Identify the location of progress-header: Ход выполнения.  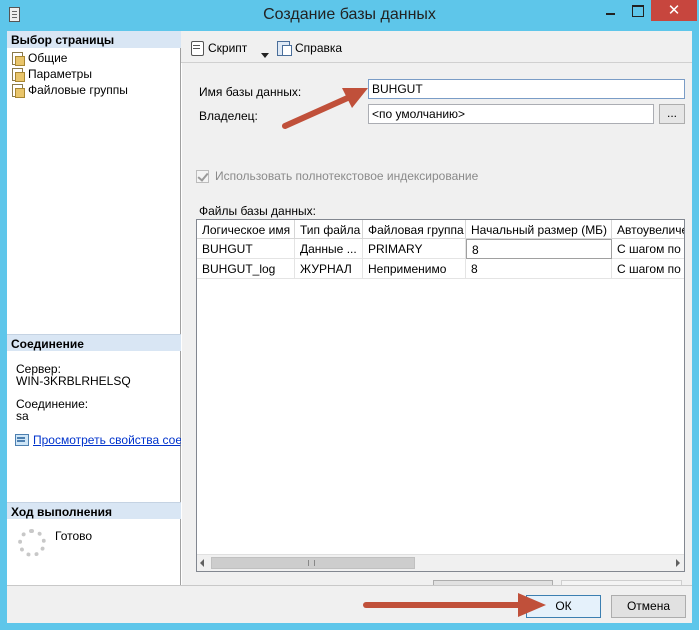
(94, 510).